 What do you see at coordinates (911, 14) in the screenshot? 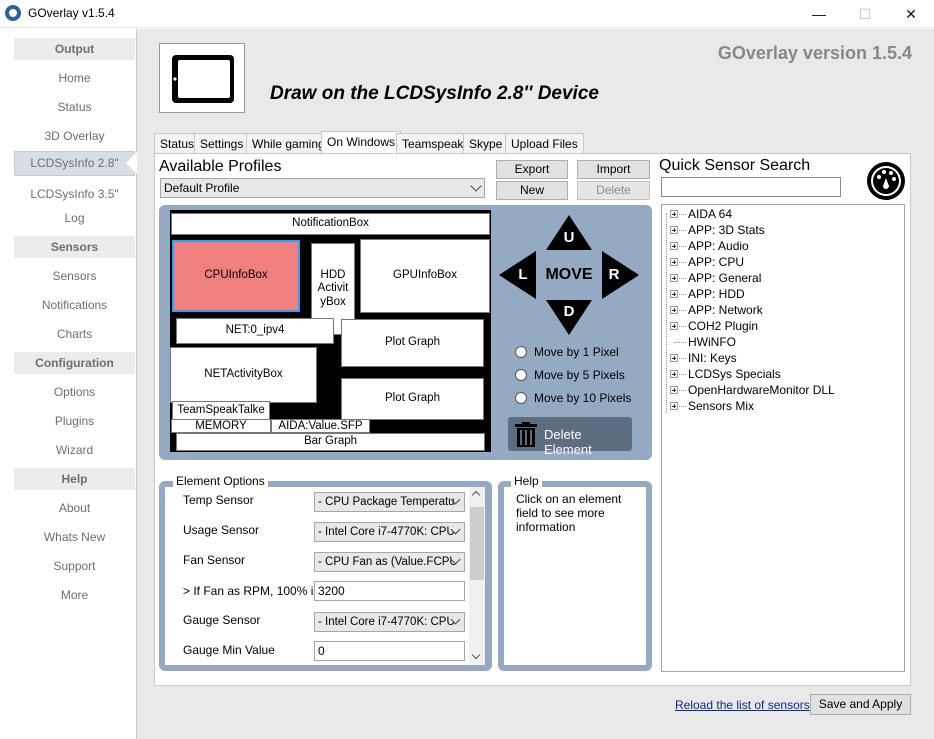
I see `close-button: ✕` at bounding box center [911, 14].